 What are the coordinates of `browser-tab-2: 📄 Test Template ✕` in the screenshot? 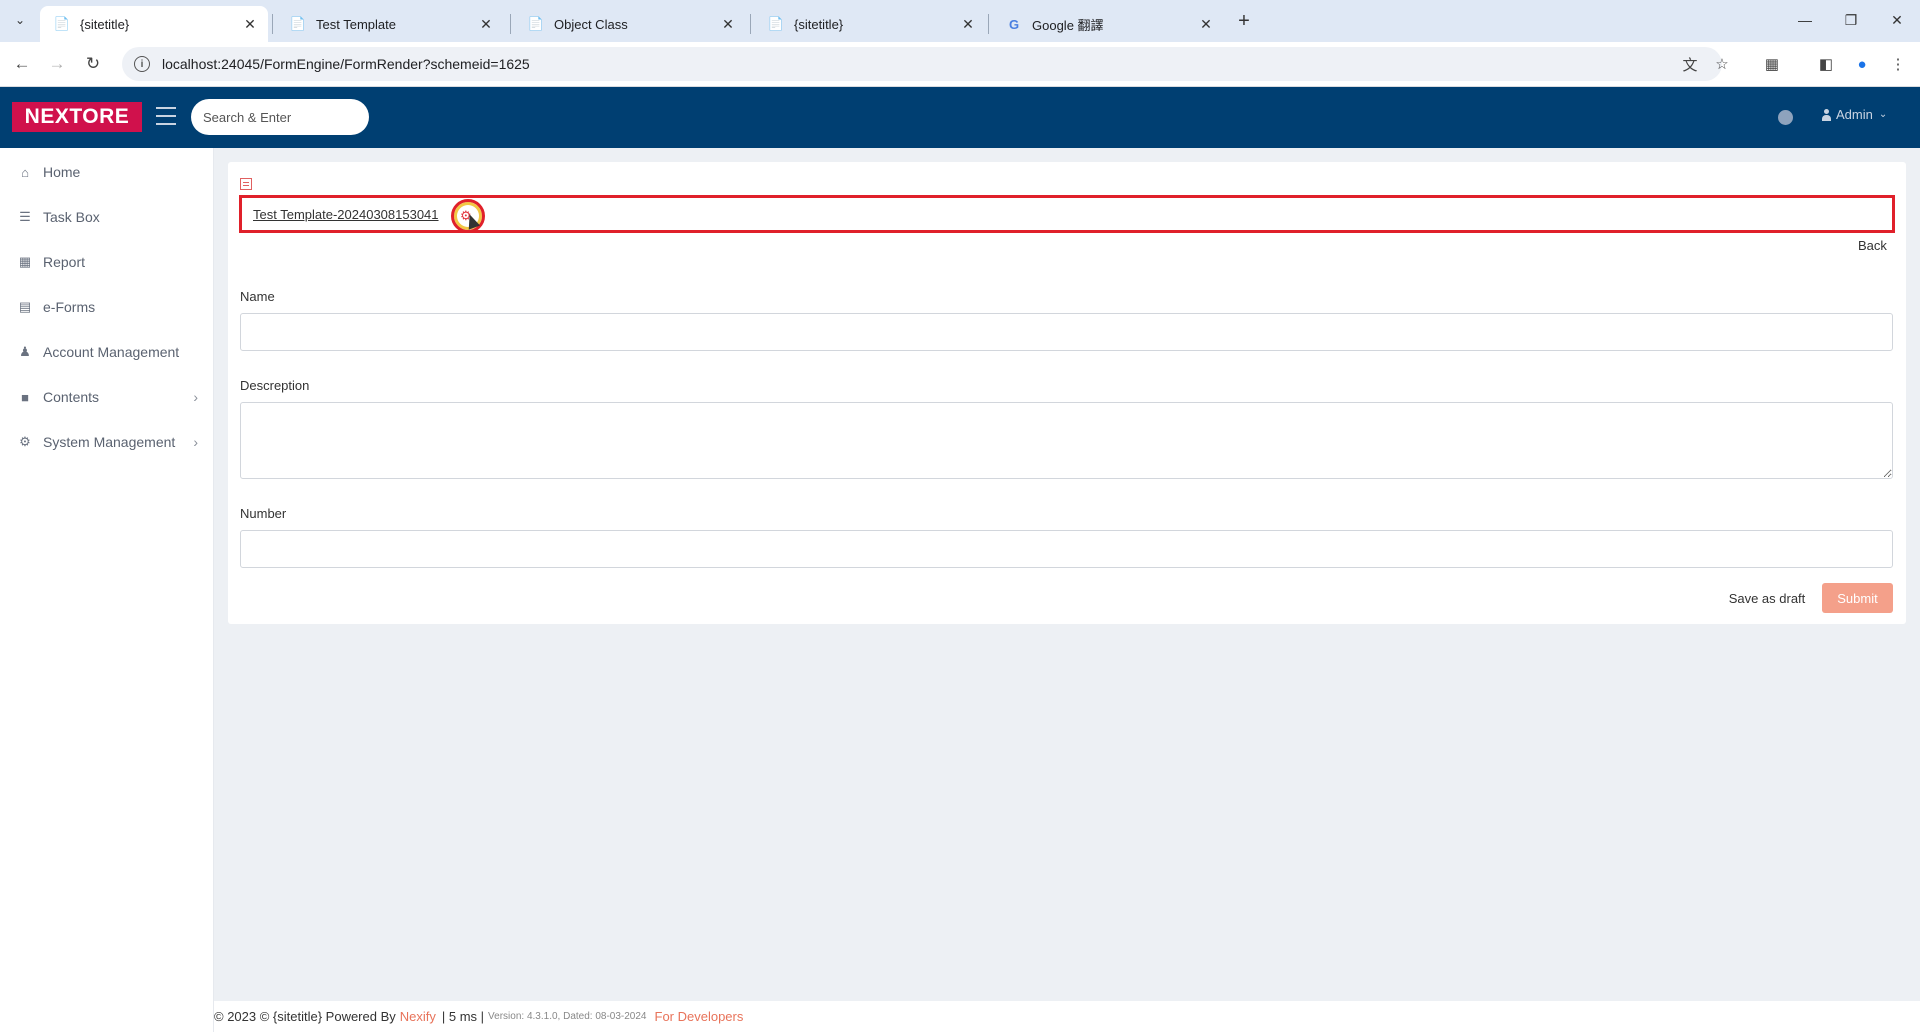 It's located at (390, 24).